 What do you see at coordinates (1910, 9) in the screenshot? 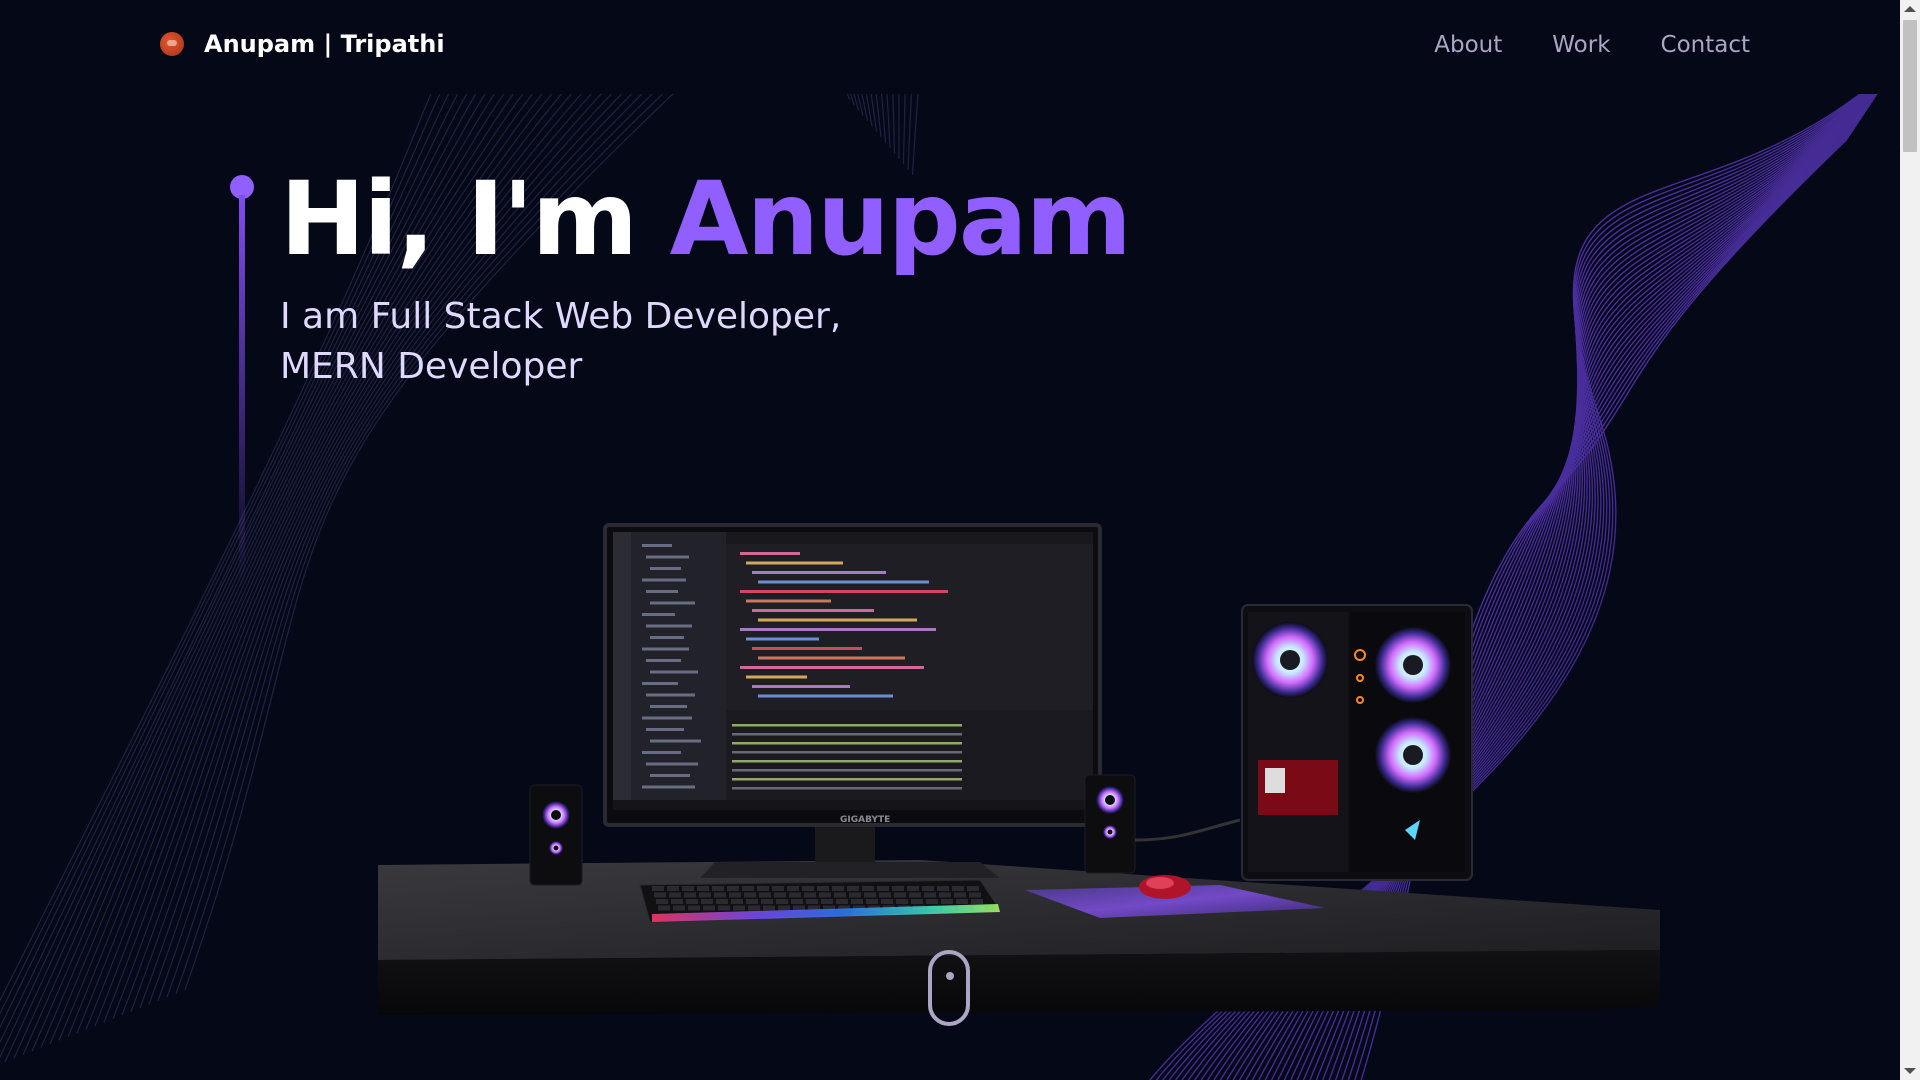
I see `scroll-up-arrow-icon` at bounding box center [1910, 9].